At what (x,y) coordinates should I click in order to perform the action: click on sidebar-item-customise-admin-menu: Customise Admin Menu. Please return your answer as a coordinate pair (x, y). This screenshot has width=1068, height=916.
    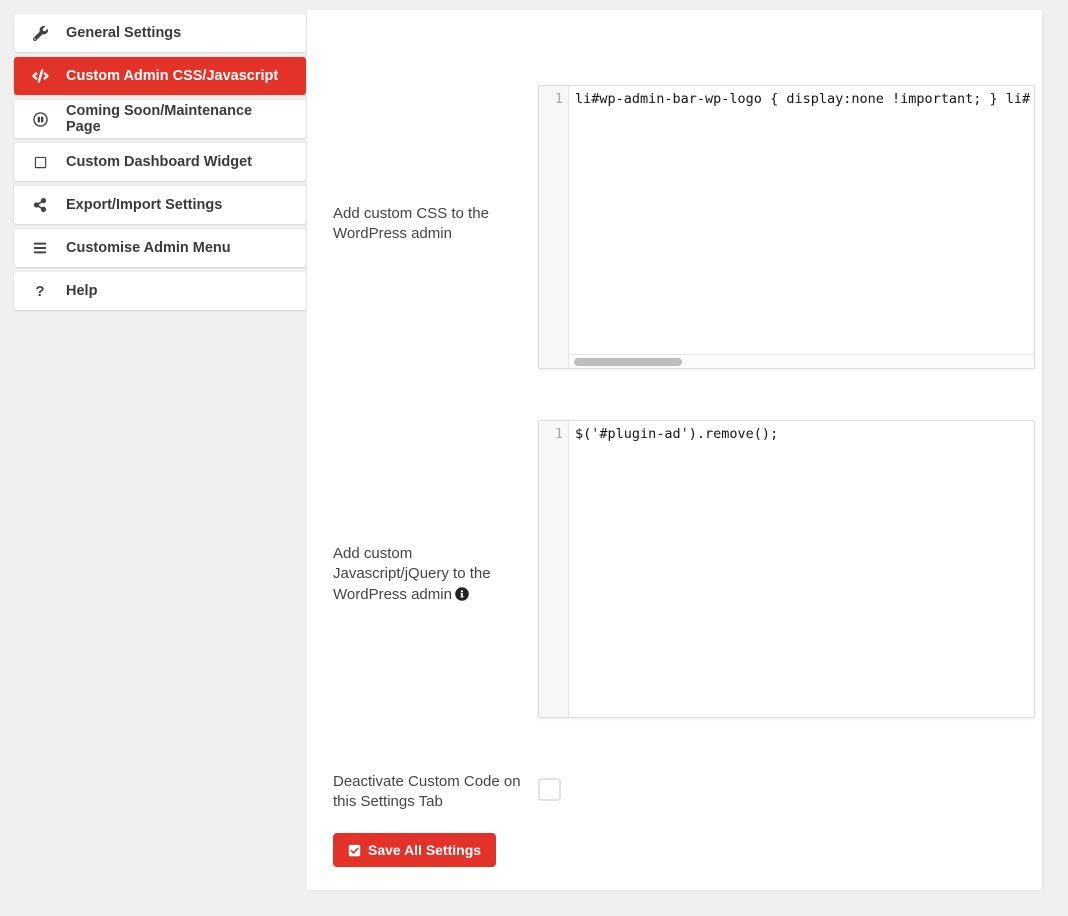
    Looking at the image, I should click on (160, 248).